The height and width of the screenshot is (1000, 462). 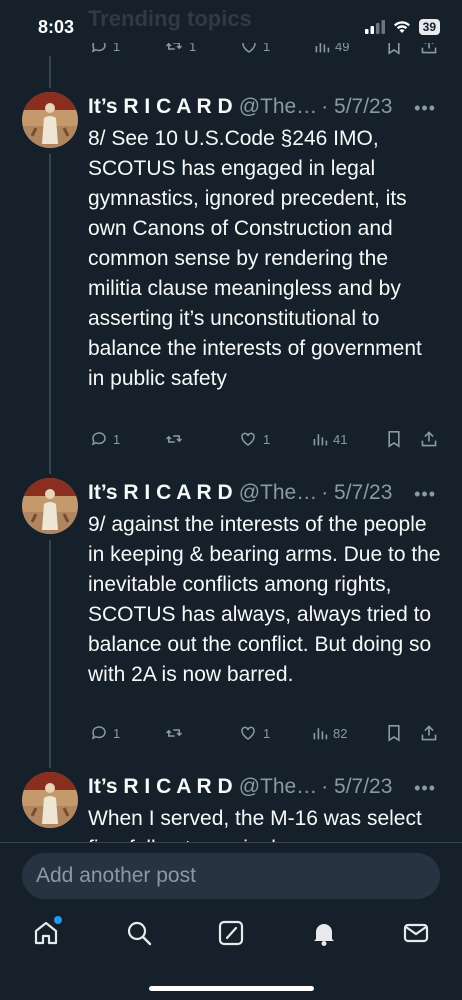 What do you see at coordinates (231, 876) in the screenshot?
I see `add-post-input: Add another post` at bounding box center [231, 876].